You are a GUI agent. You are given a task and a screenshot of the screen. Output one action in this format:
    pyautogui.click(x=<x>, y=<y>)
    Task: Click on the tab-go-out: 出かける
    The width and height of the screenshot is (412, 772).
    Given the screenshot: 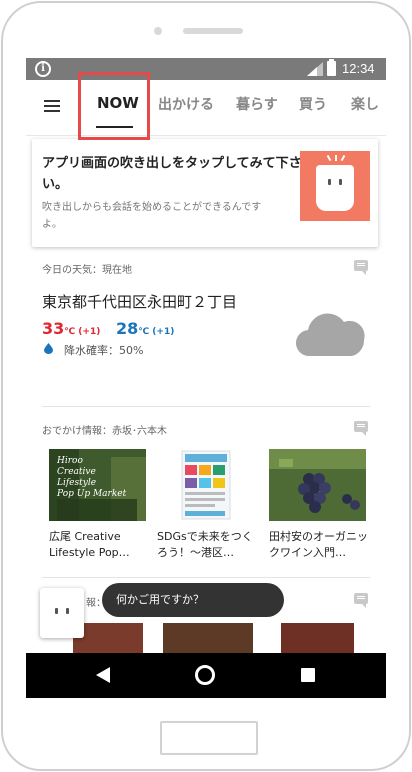 What is the action you would take?
    pyautogui.click(x=186, y=104)
    